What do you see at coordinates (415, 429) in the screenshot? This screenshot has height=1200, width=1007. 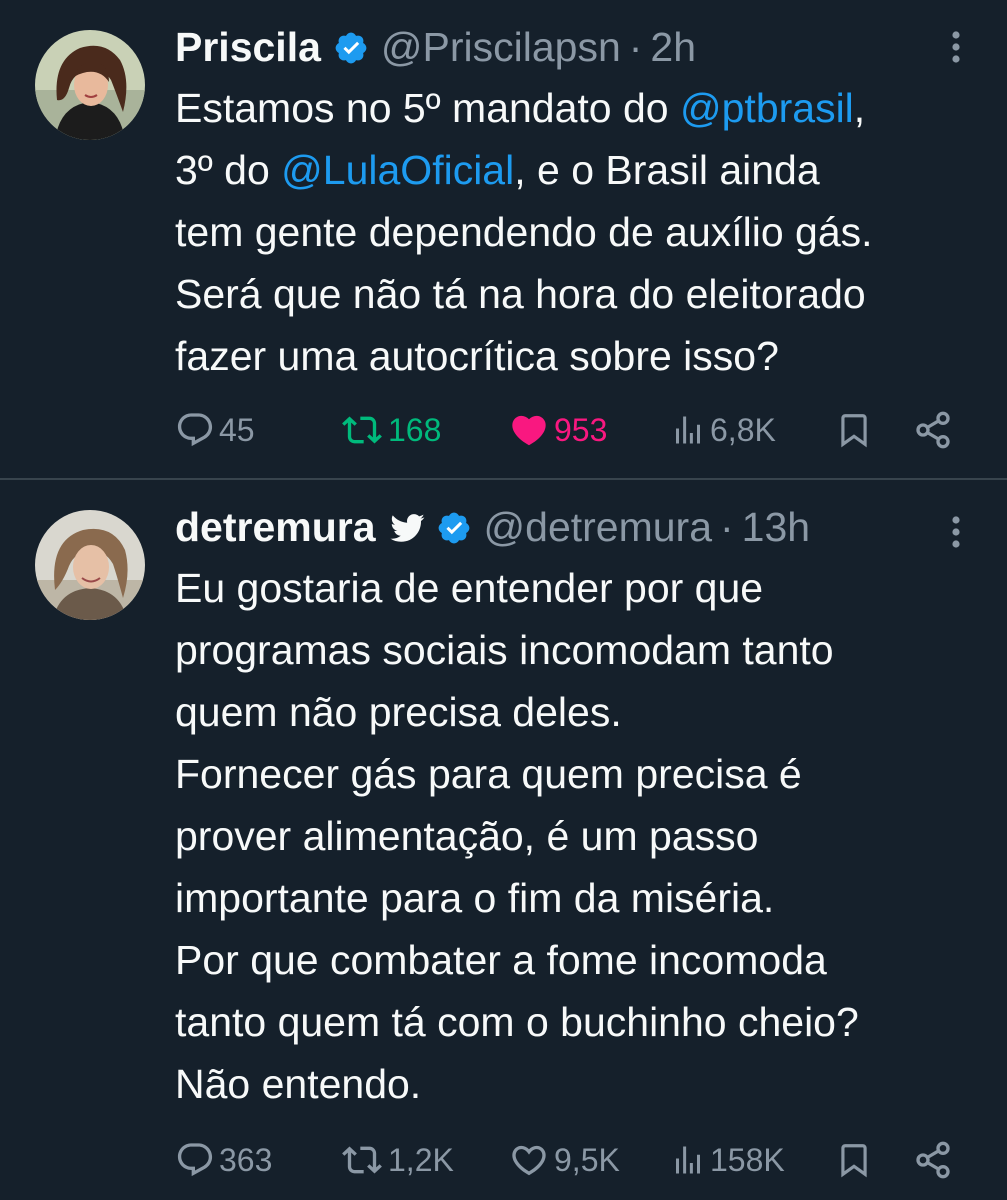 I see `retweet-count: 168` at bounding box center [415, 429].